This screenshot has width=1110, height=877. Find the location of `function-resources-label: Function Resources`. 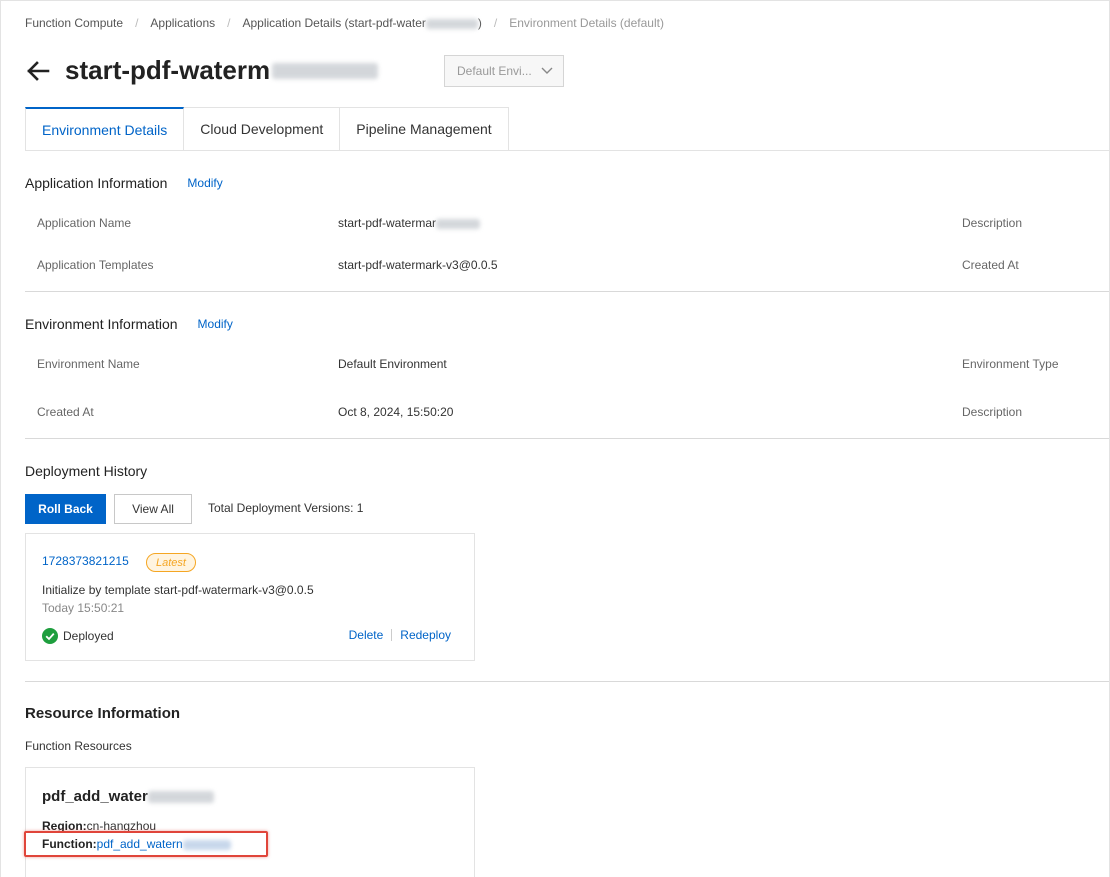

function-resources-label: Function Resources is located at coordinates (78, 746).